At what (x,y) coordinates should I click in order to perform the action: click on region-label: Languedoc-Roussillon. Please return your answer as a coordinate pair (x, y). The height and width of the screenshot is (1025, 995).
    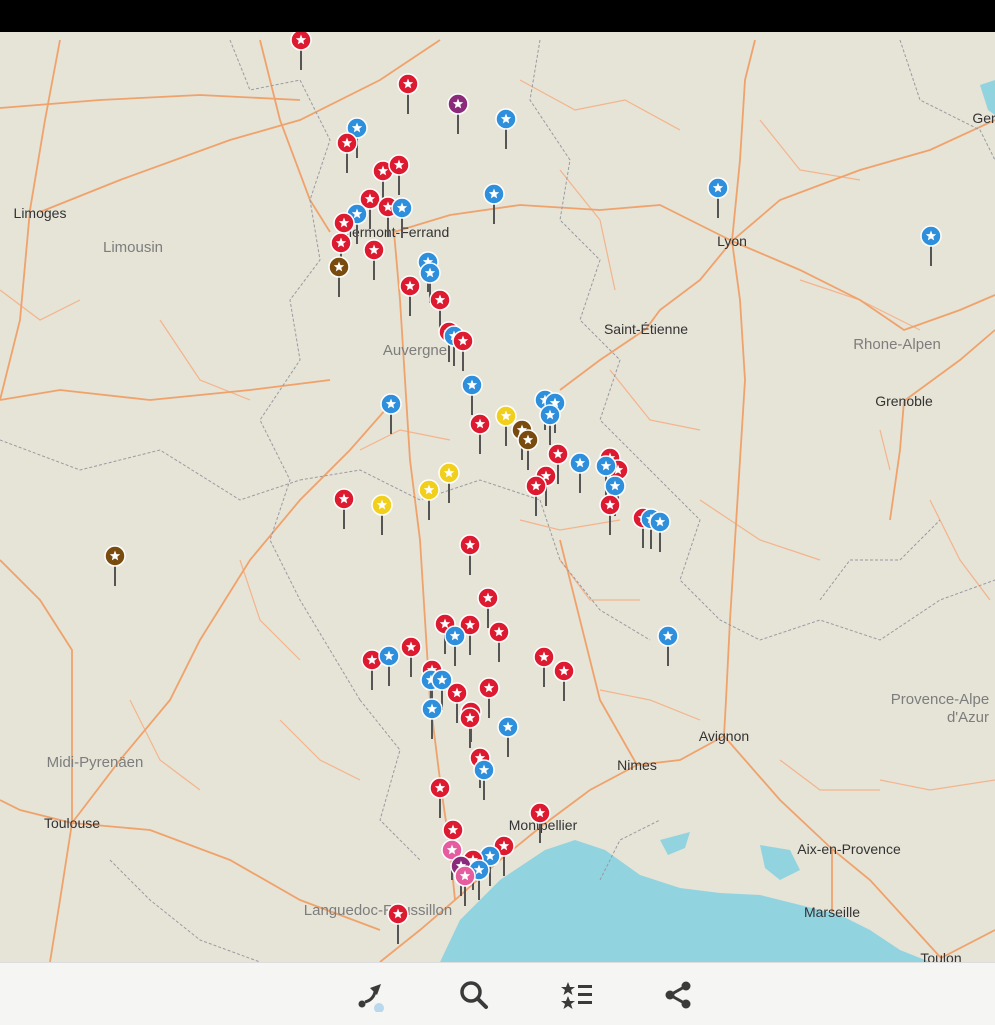
    Looking at the image, I should click on (378, 910).